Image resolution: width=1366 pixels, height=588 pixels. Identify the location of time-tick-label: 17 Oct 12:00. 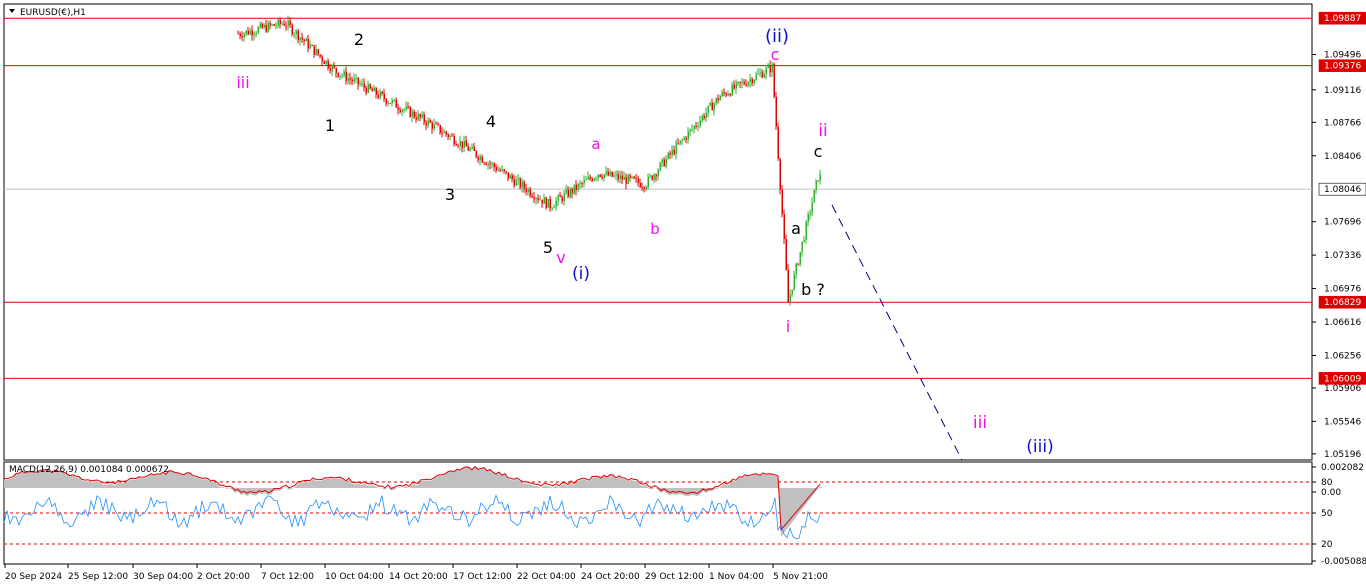
(482, 577).